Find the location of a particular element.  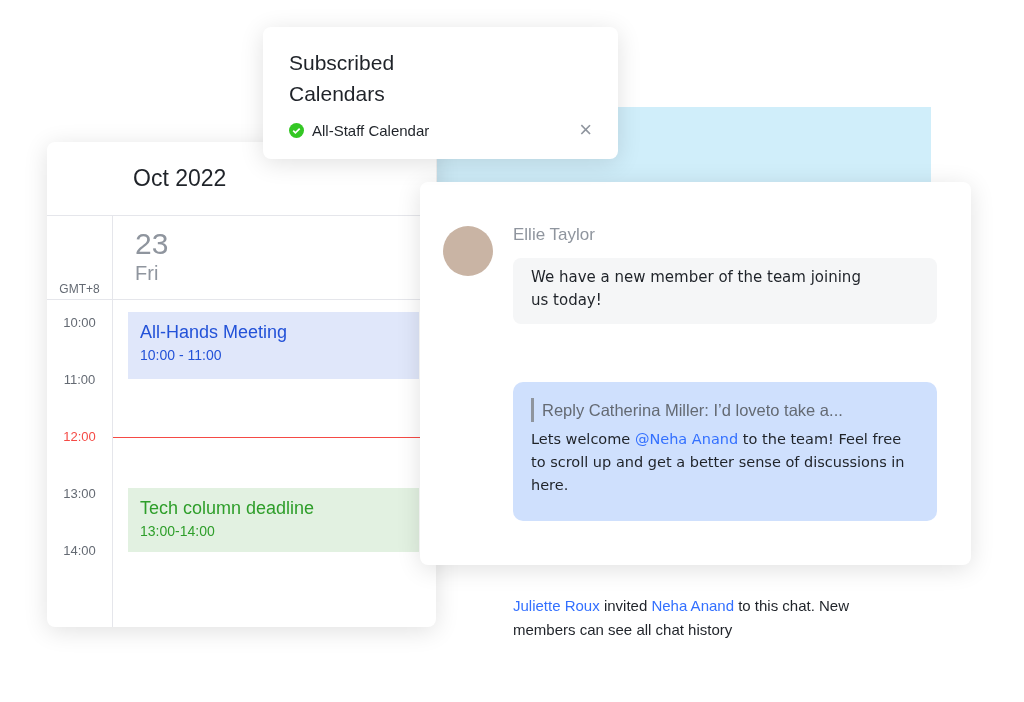

hour-label: 13:00 is located at coordinates (79, 494).